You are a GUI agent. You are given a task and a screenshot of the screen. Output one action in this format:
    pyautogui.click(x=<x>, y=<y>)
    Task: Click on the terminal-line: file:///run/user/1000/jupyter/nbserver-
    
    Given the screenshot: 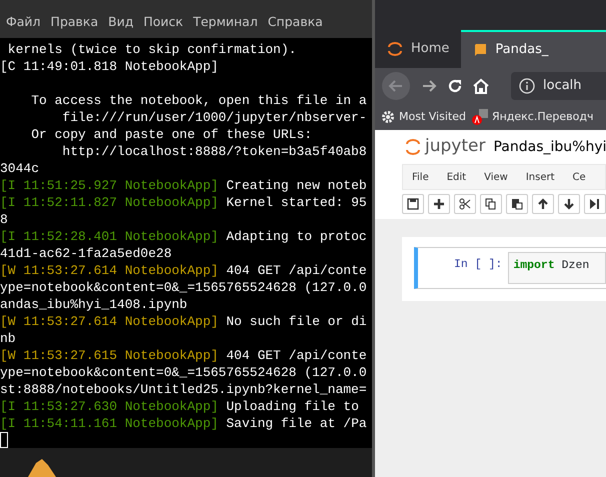 What is the action you would take?
    pyautogui.click(x=214, y=117)
    